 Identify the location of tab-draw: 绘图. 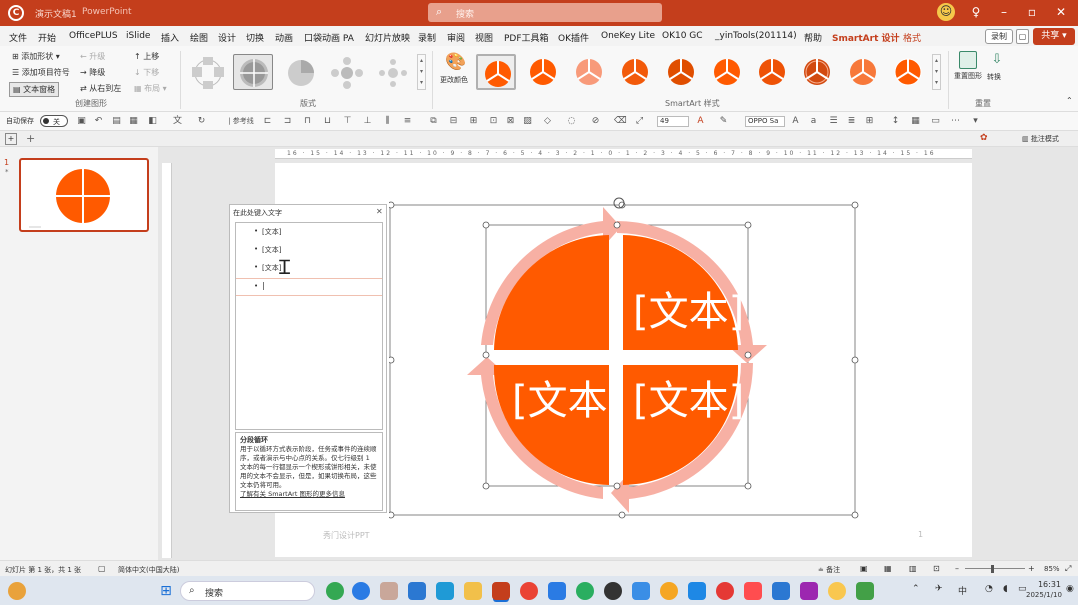
(199, 37).